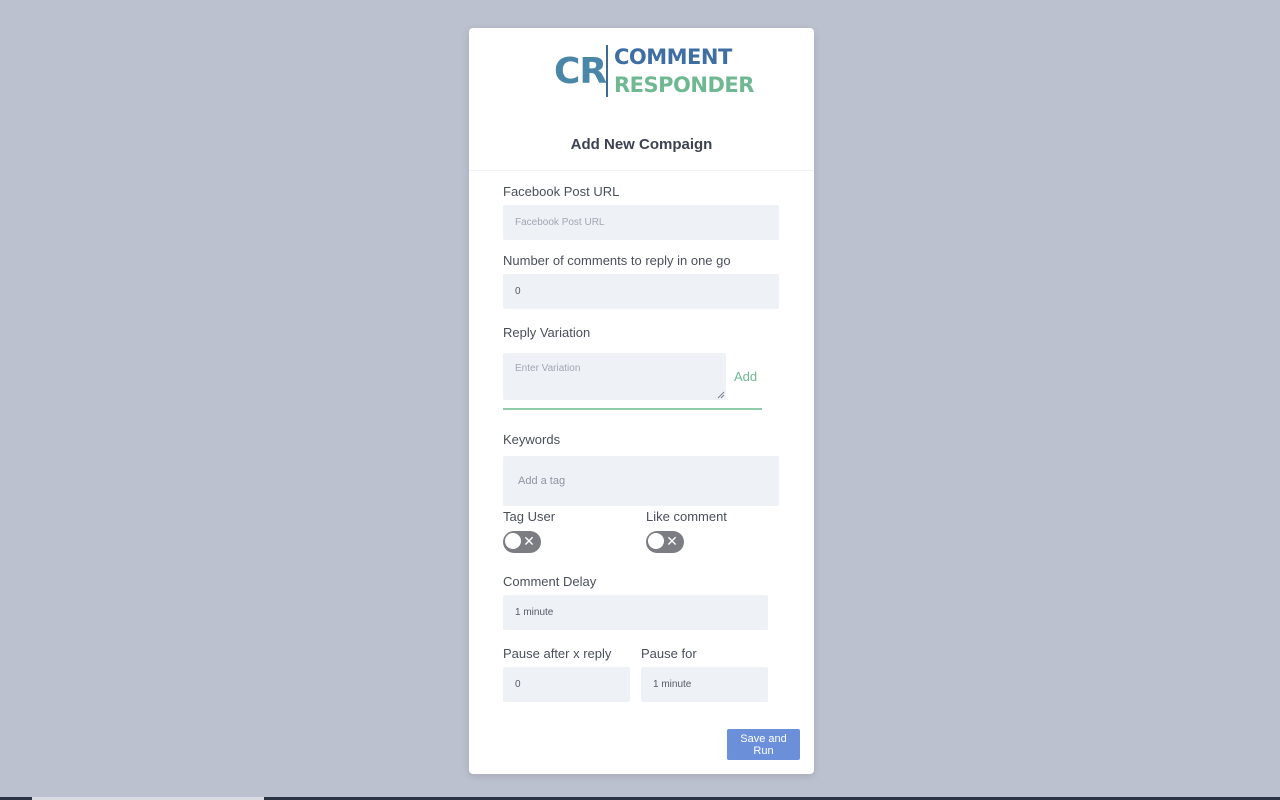  I want to click on reply-variation-placeholder: Enter Variation, so click(548, 368).